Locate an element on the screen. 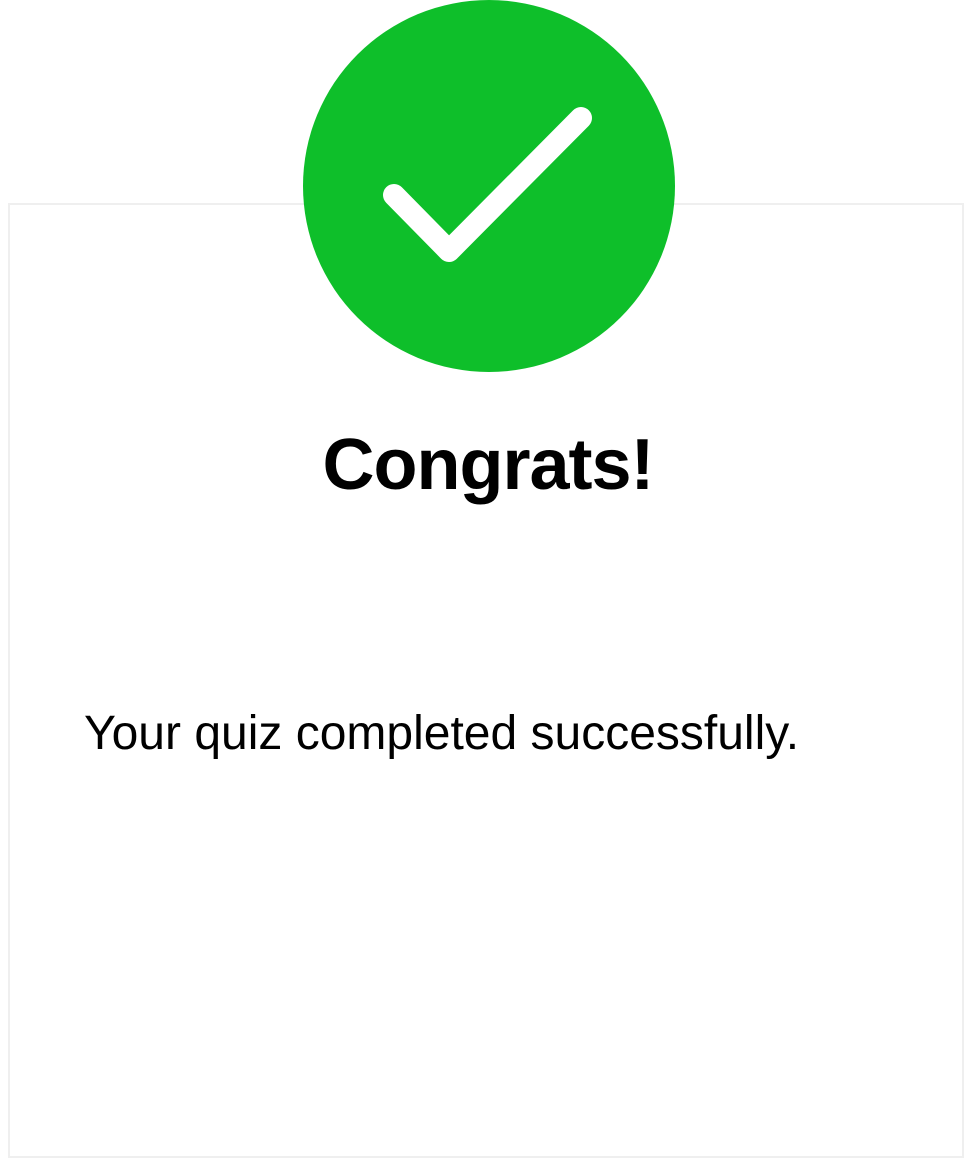 The image size is (976, 1168). success-badge is located at coordinates (489, 186).